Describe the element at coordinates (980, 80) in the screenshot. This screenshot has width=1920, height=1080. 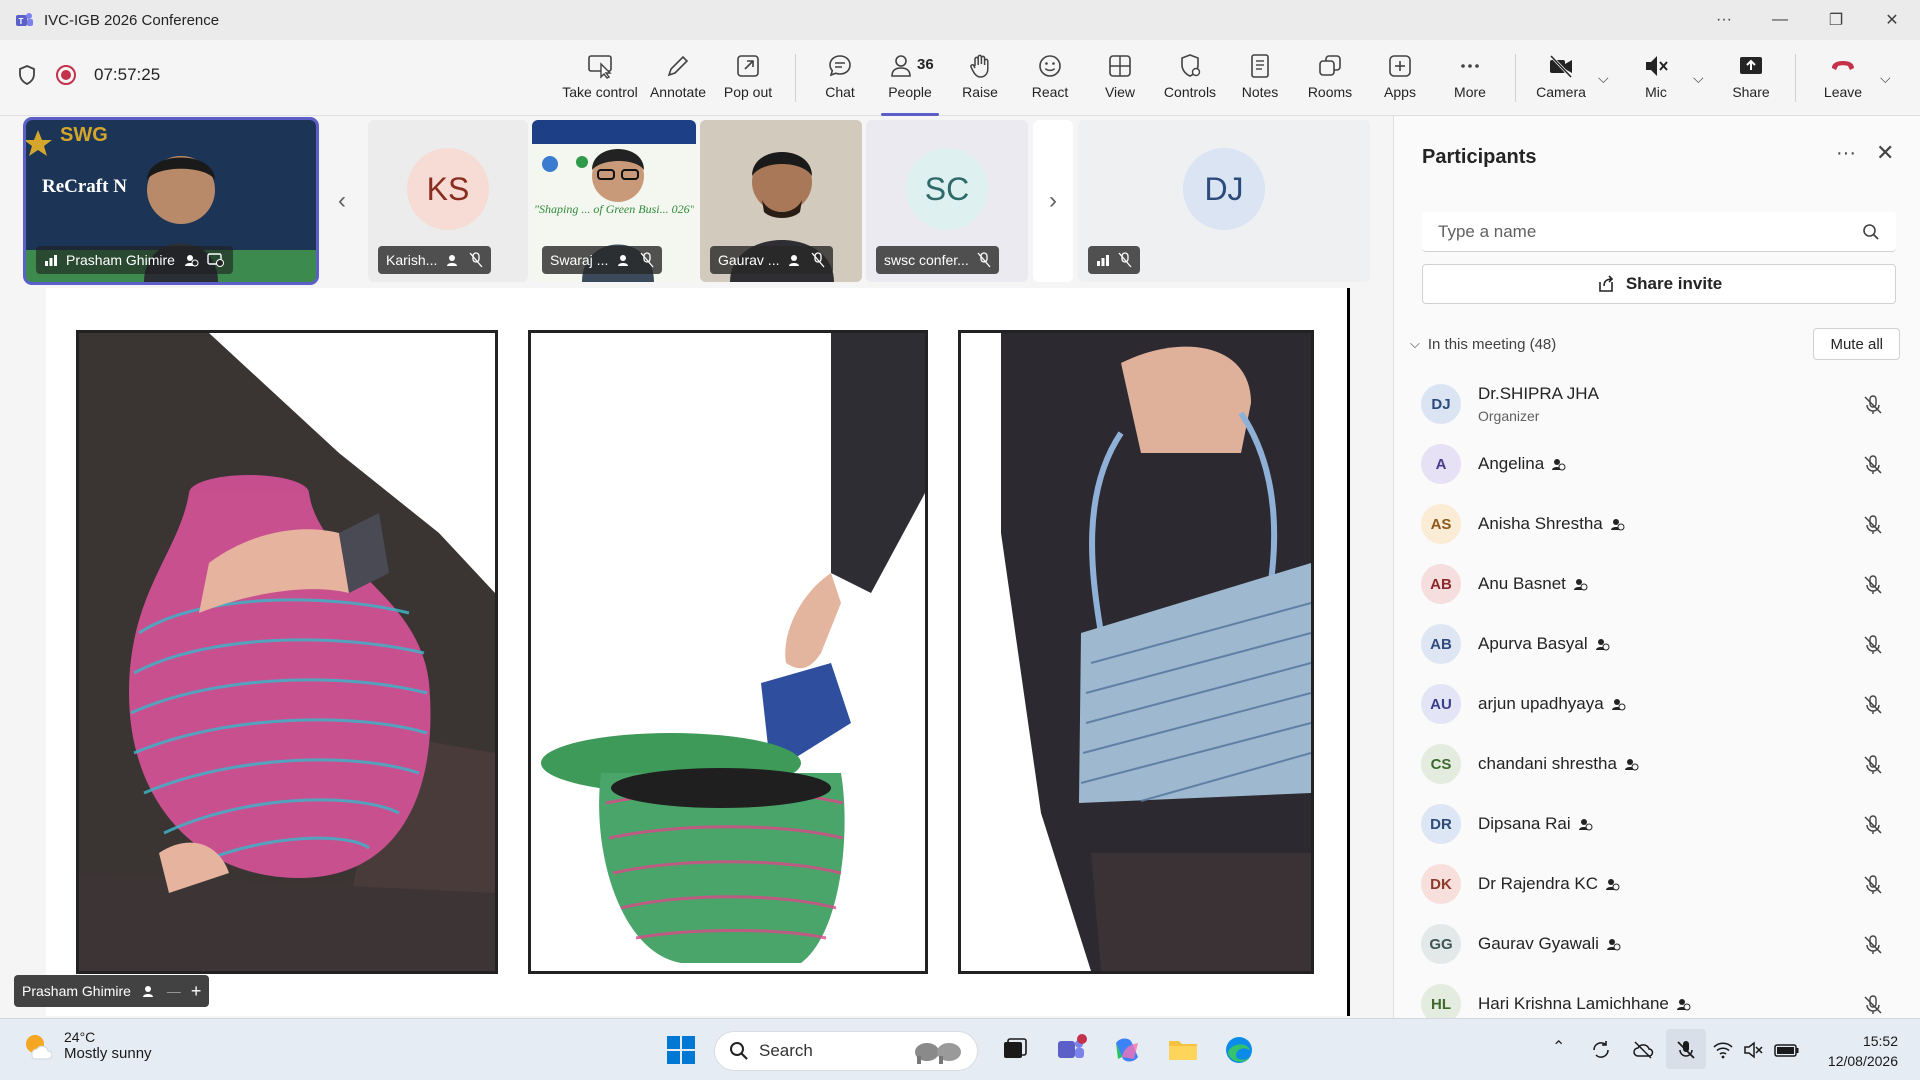
I see `raise-hand-button: Raise` at that location.